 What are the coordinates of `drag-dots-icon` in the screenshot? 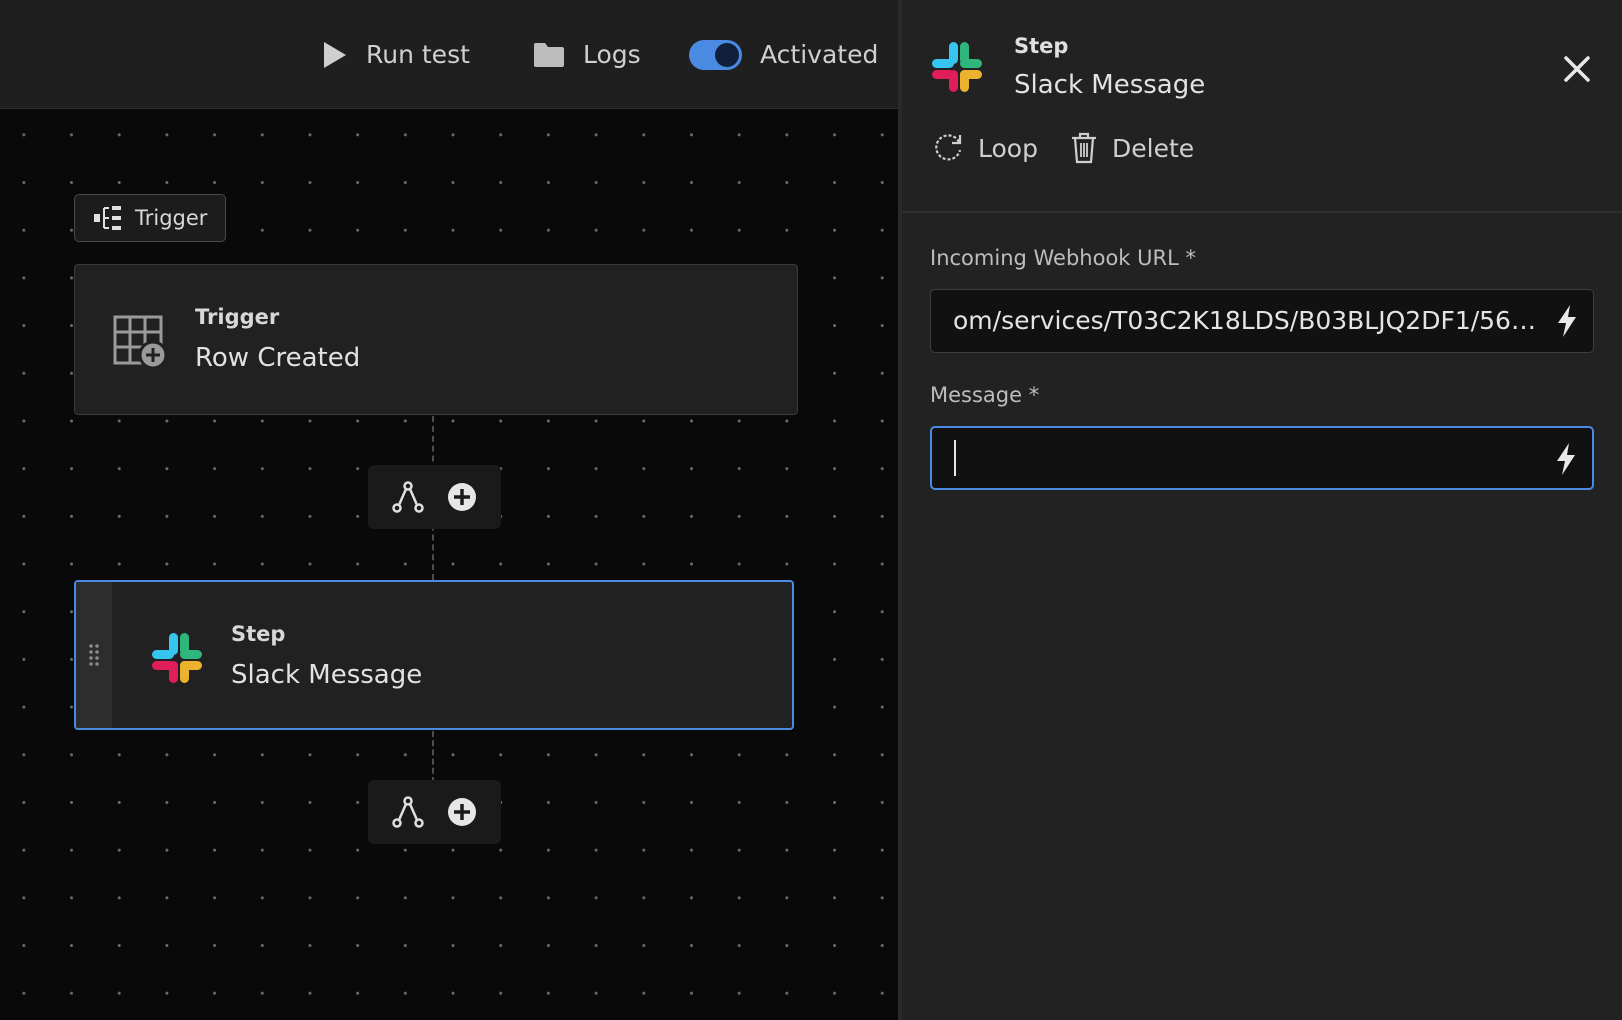 It's located at (94, 655).